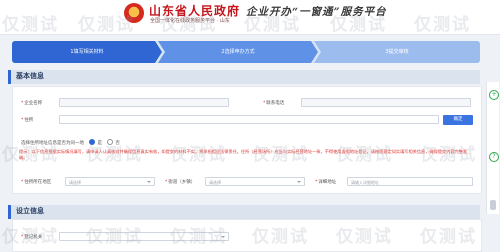 The image size is (500, 252). What do you see at coordinates (249, 119) in the screenshot?
I see `address-input` at bounding box center [249, 119].